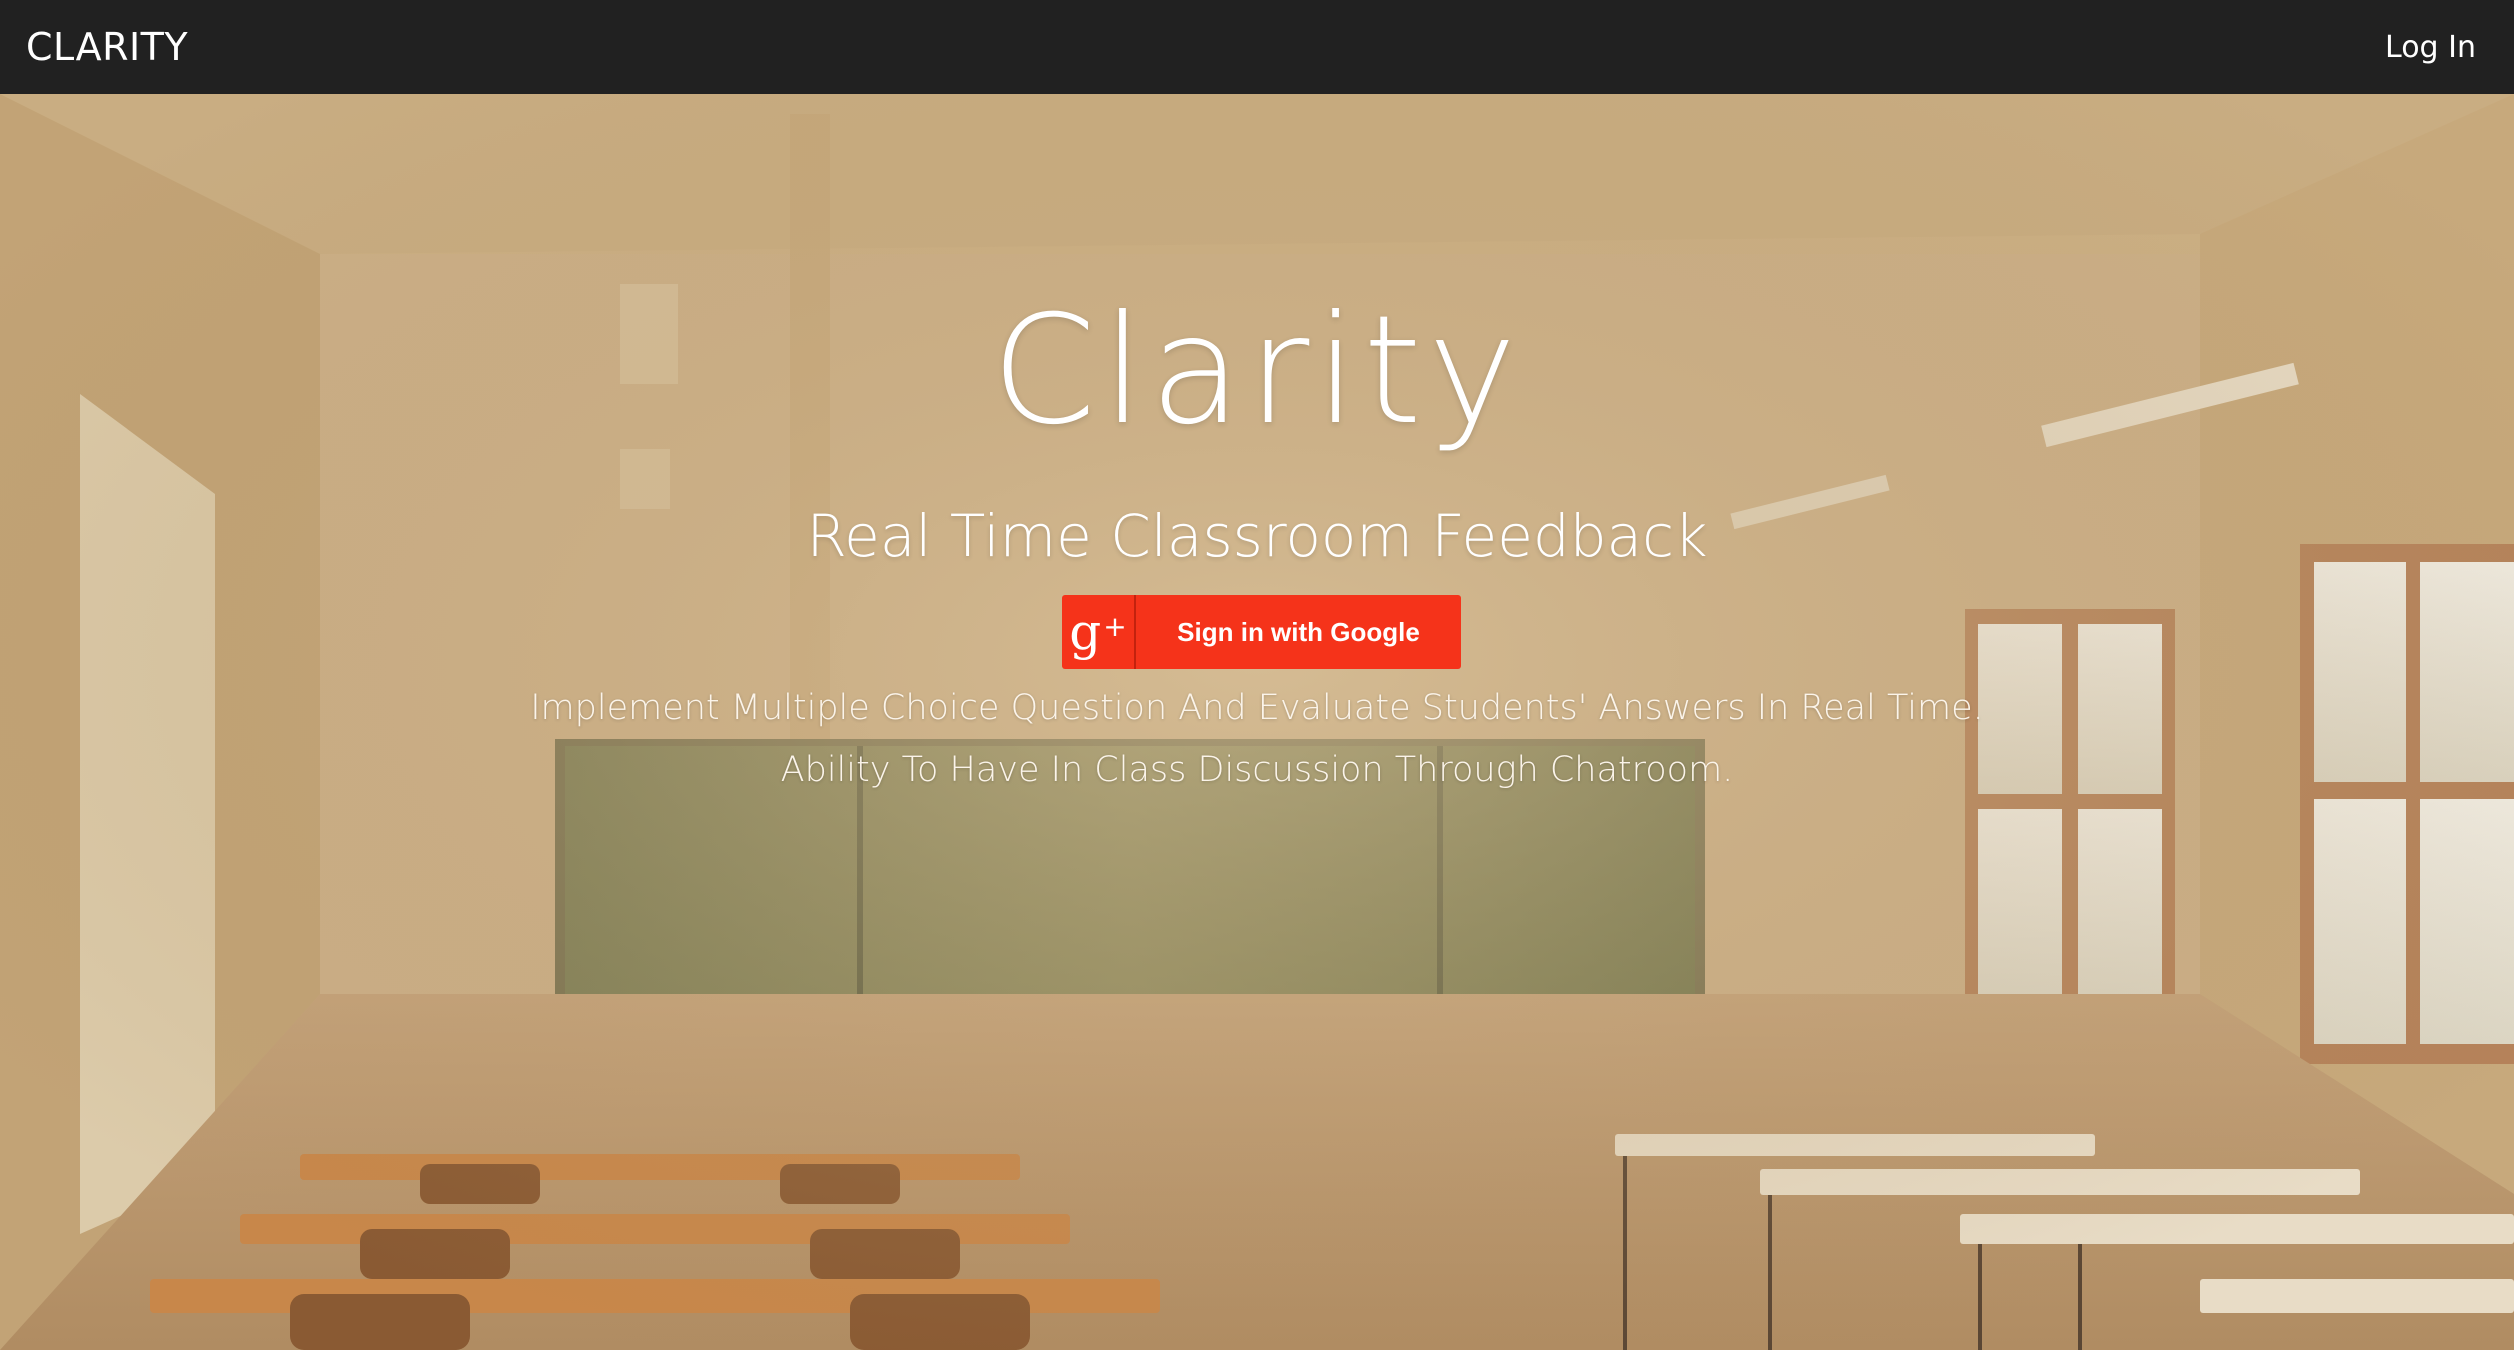 This screenshot has height=1350, width=2514. Describe the element at coordinates (1257, 47) in the screenshot. I see `top-navbar: CLARITY Log In` at that location.